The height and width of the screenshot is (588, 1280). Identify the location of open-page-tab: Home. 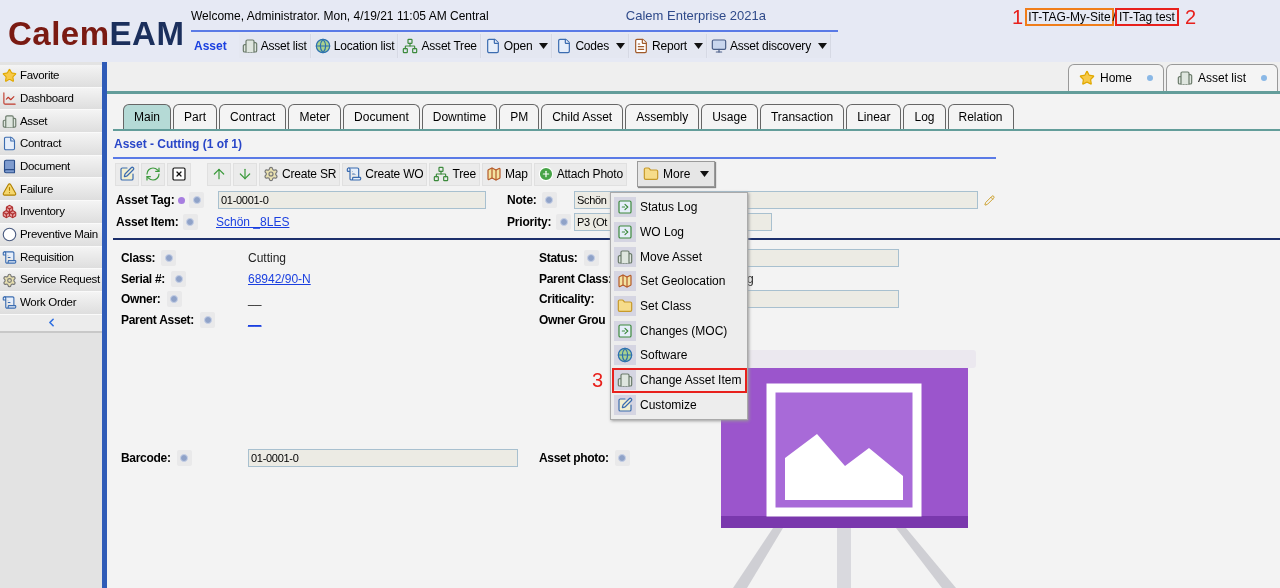
(1115, 77).